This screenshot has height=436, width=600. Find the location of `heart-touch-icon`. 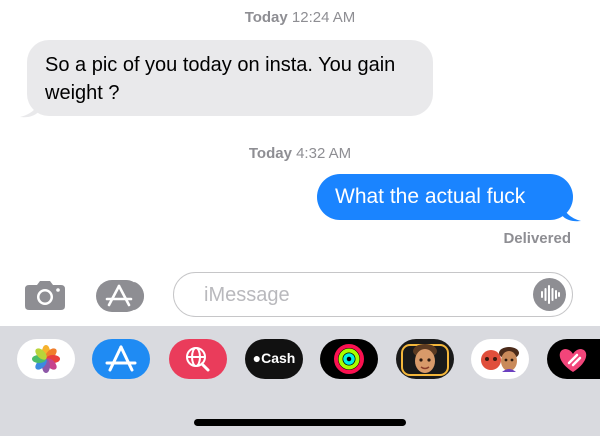

heart-touch-icon is located at coordinates (573, 360).